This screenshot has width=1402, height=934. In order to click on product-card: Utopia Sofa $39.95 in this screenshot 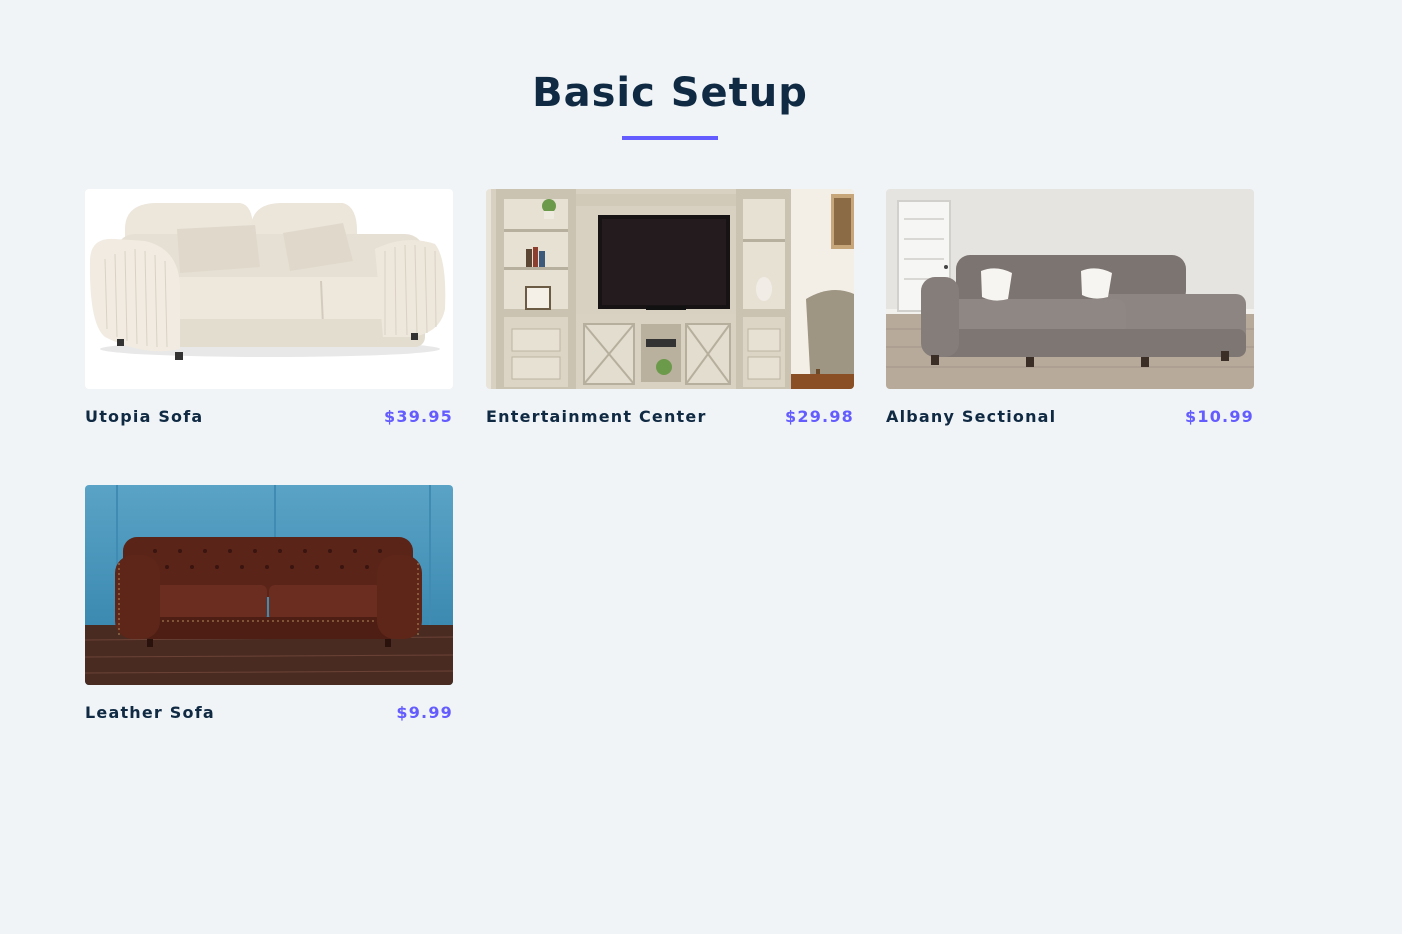, I will do `click(269, 307)`.